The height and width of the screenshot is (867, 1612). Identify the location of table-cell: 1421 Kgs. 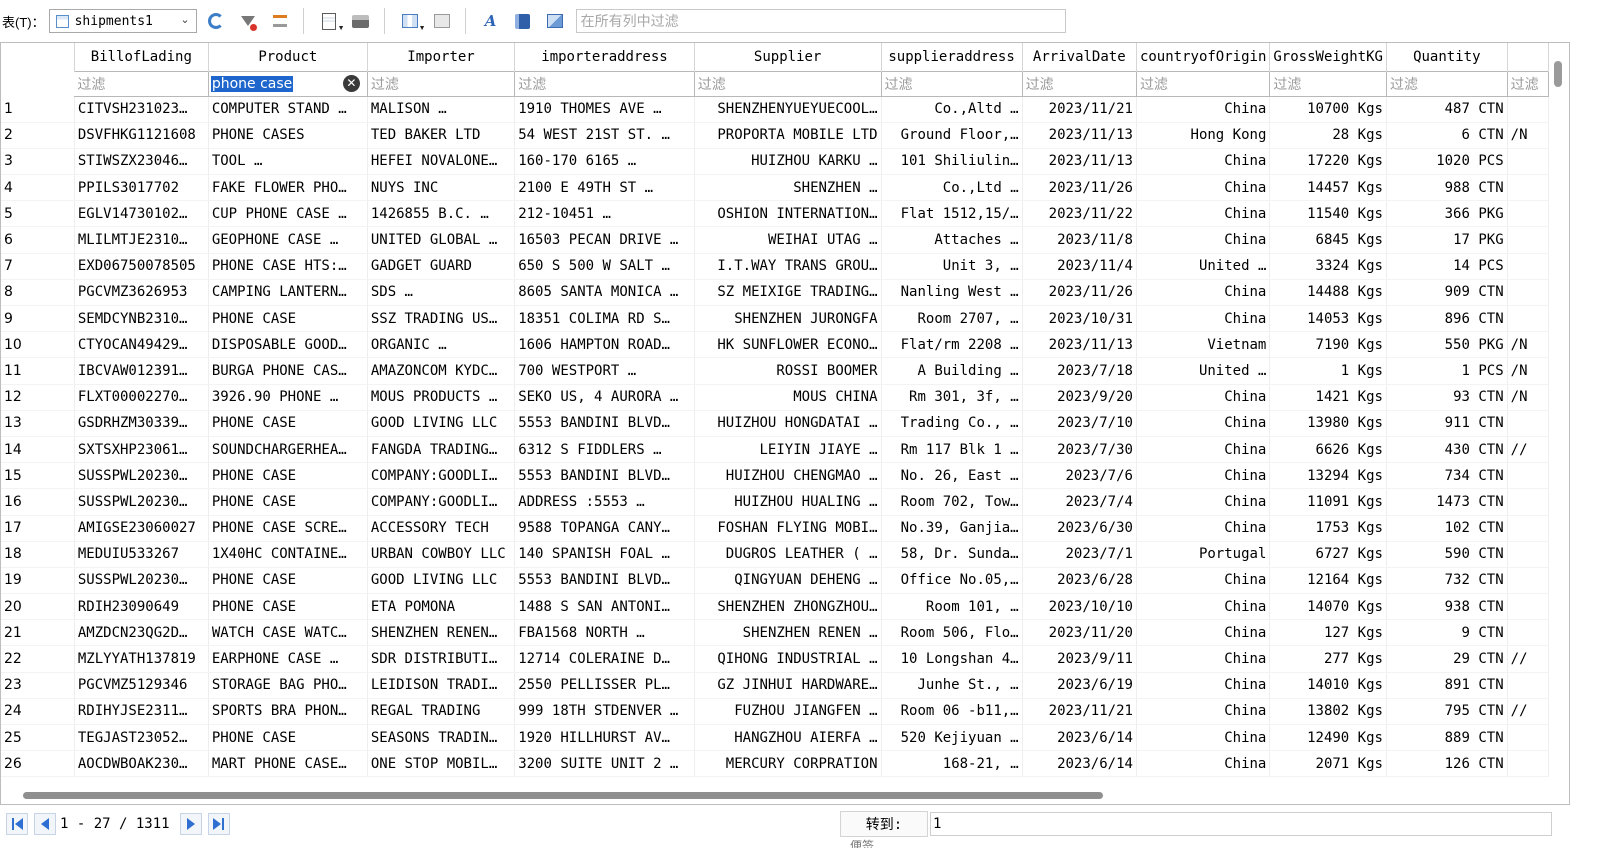
(1328, 397).